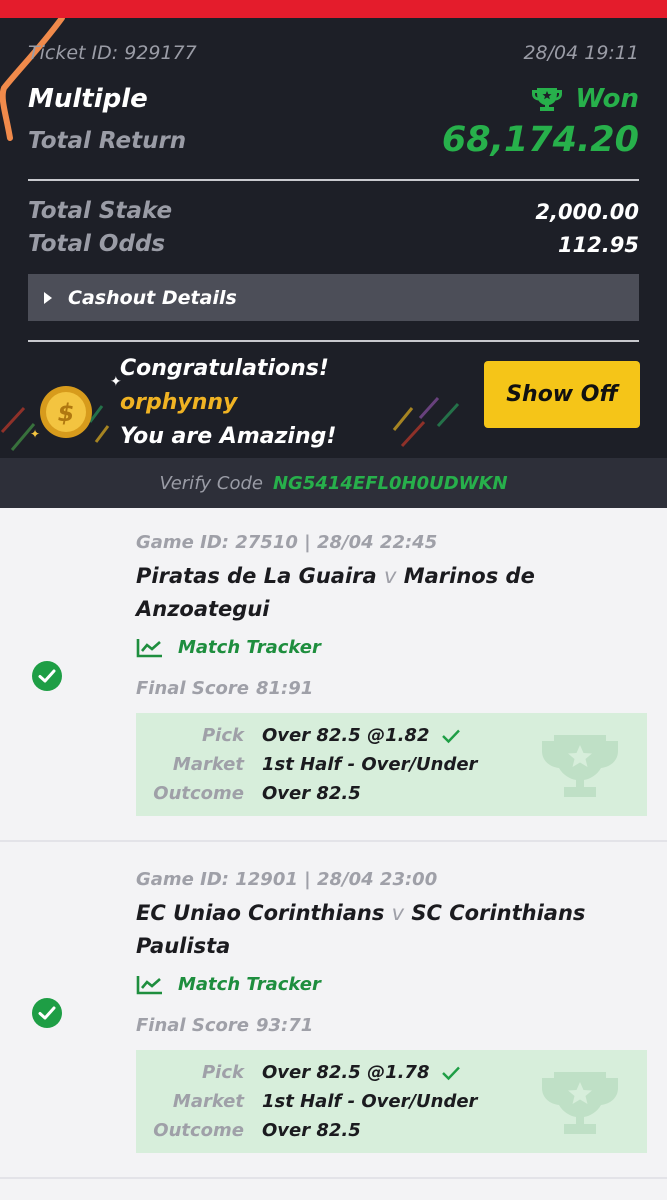 The height and width of the screenshot is (1200, 667). I want to click on coin-icon: $, so click(66, 412).